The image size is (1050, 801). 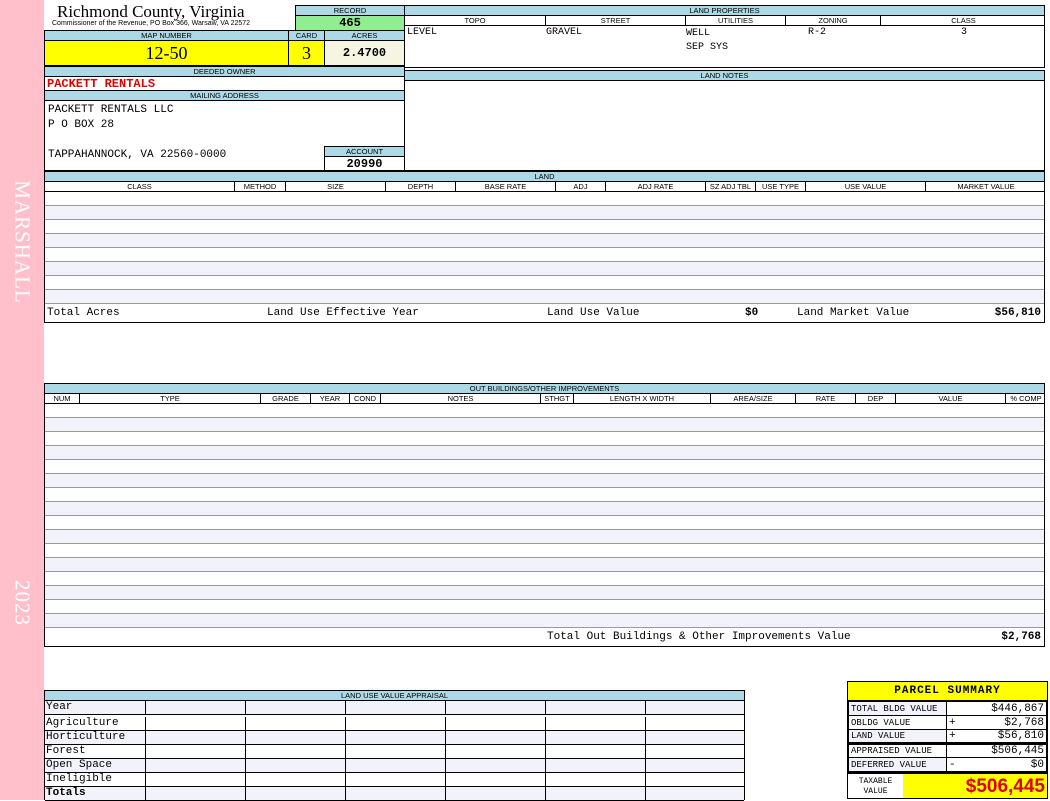 I want to click on outbuildings-column-header: VALUE, so click(x=951, y=398).